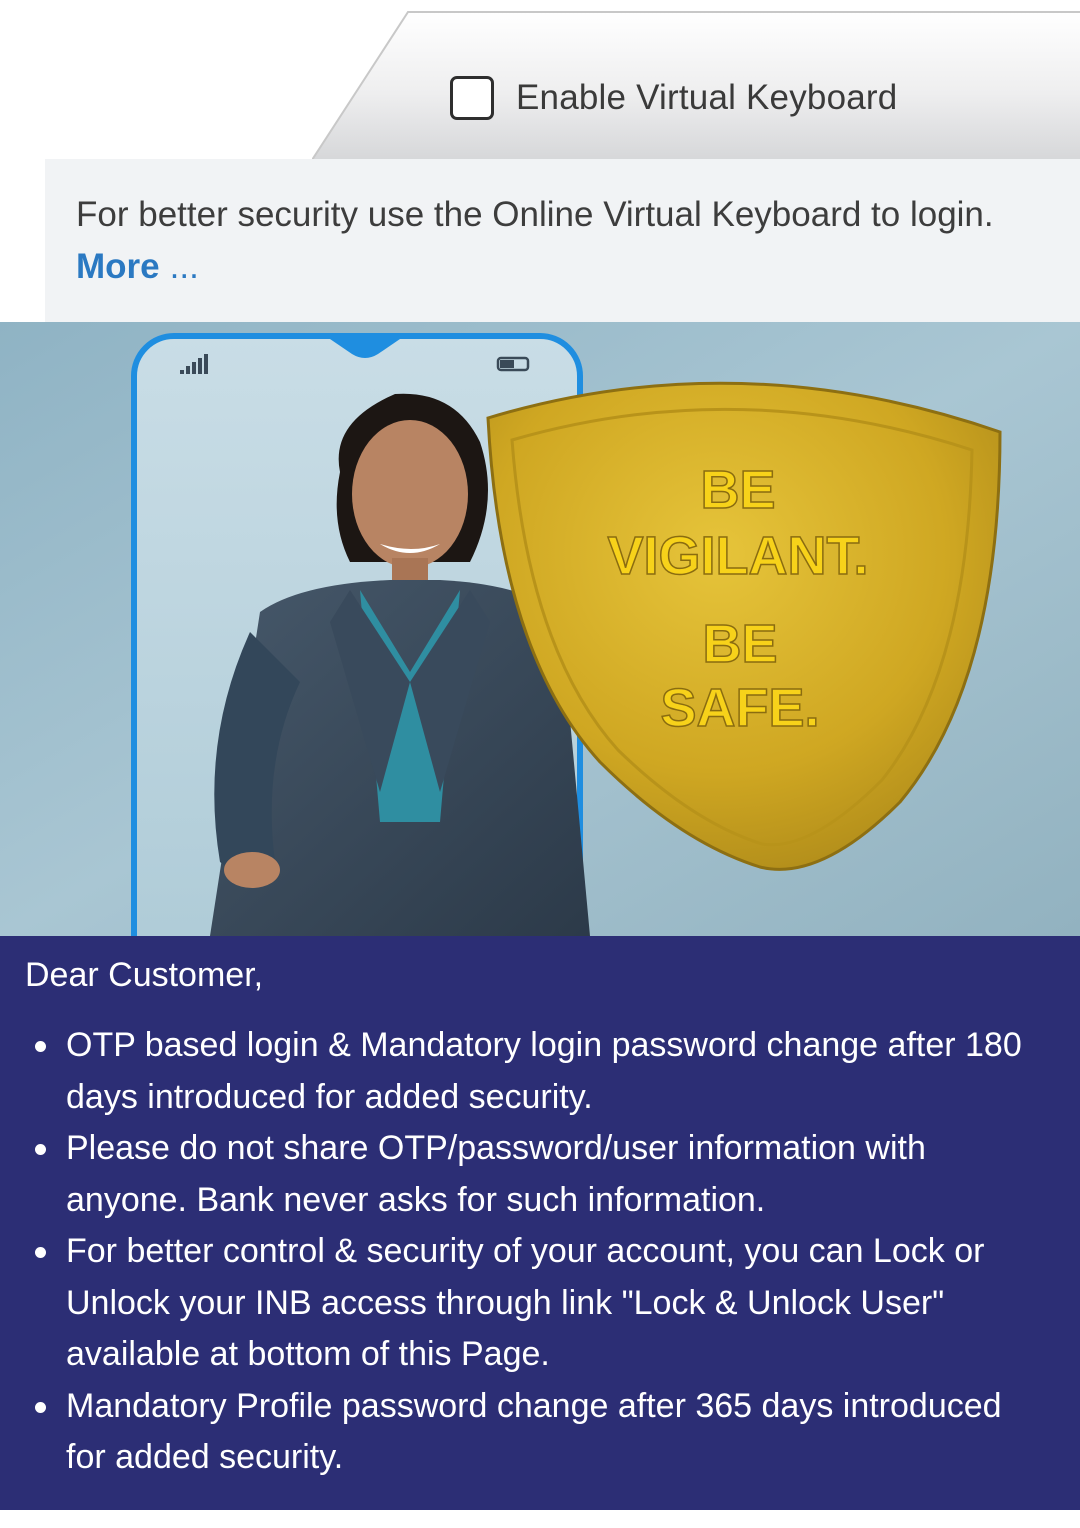  What do you see at coordinates (737, 490) in the screenshot?
I see `shield-line-1: BE` at bounding box center [737, 490].